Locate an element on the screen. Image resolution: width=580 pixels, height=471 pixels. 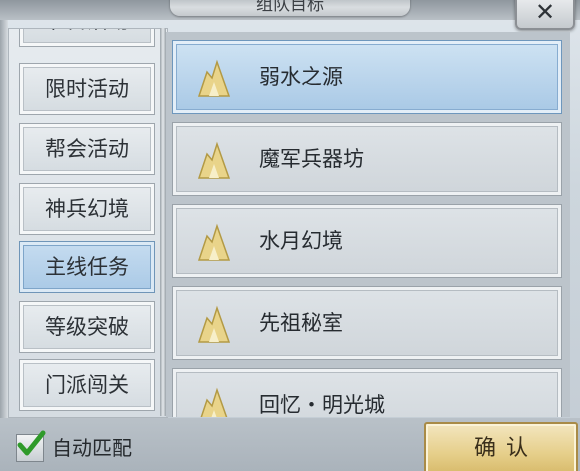
auto-match-toggle: 自动匹配 is located at coordinates (91, 447).